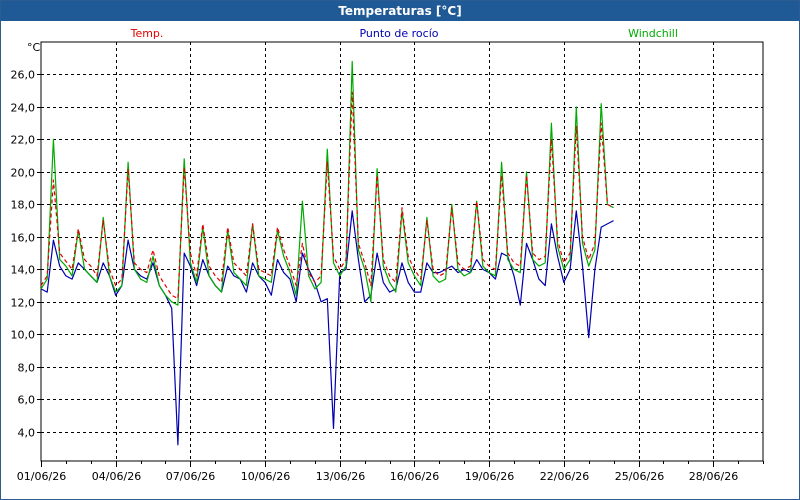  I want to click on x-tick-label: 07/06/26, so click(190, 476).